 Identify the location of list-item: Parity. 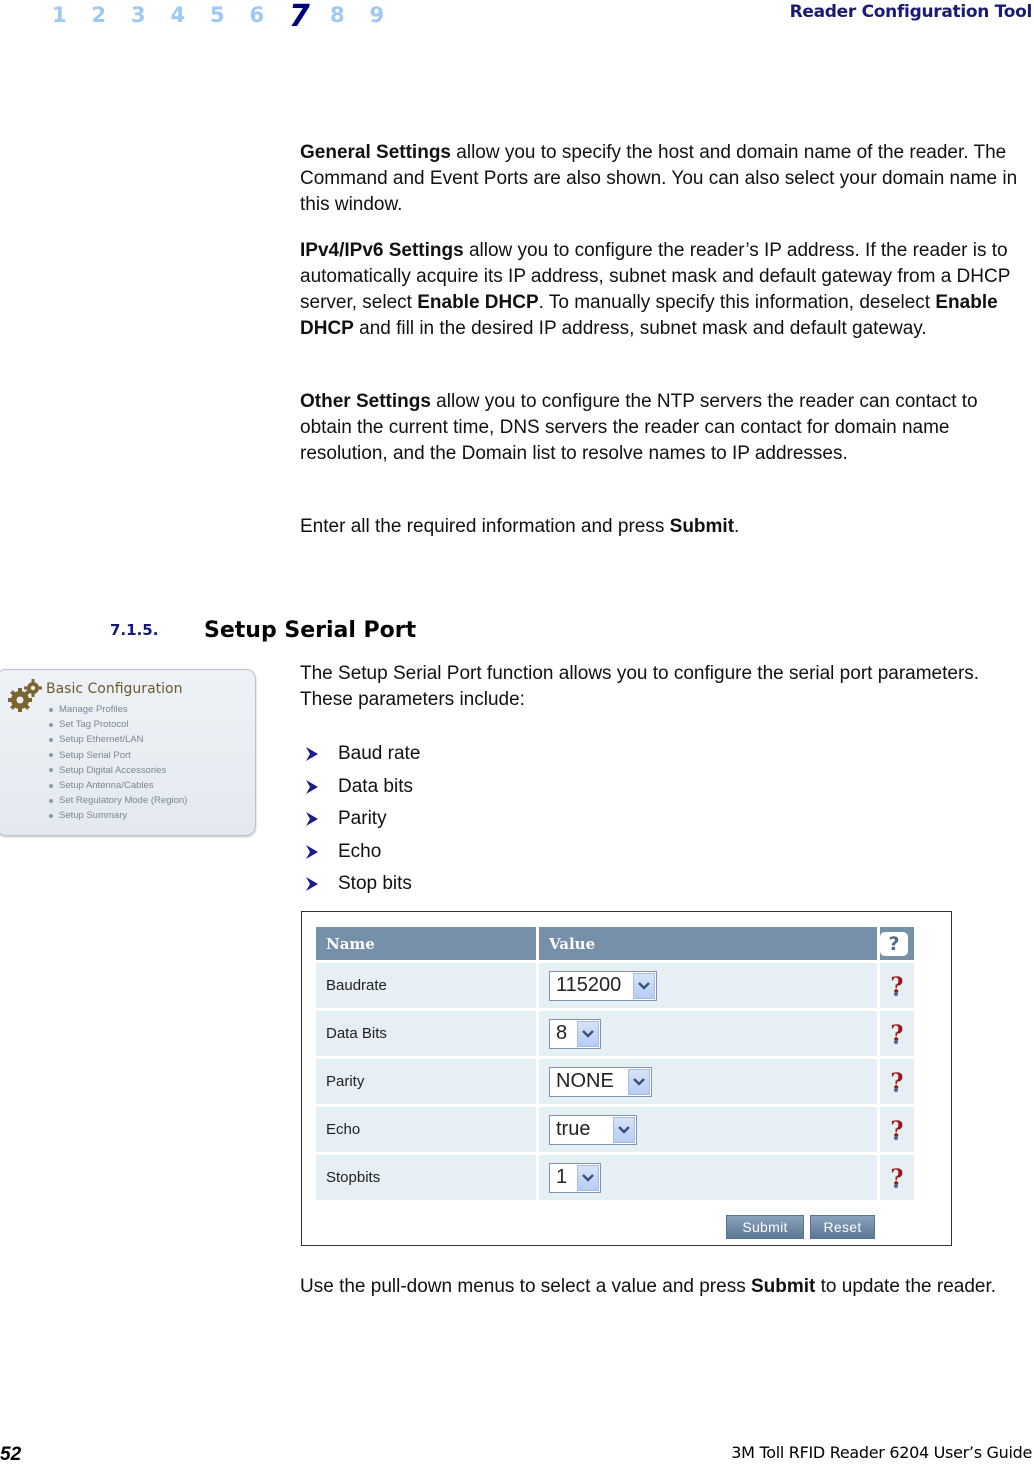
(363, 819).